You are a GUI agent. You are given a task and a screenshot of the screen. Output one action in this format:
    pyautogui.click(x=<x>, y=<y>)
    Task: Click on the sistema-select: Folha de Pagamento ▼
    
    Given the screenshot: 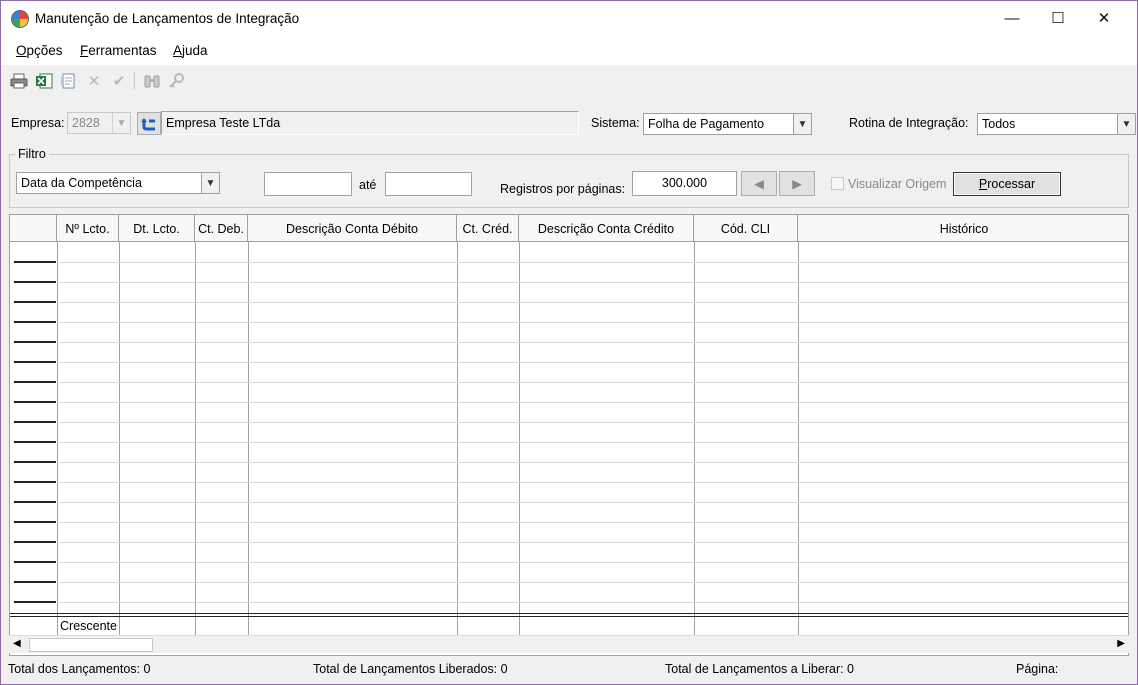 What is the action you would take?
    pyautogui.click(x=727, y=124)
    